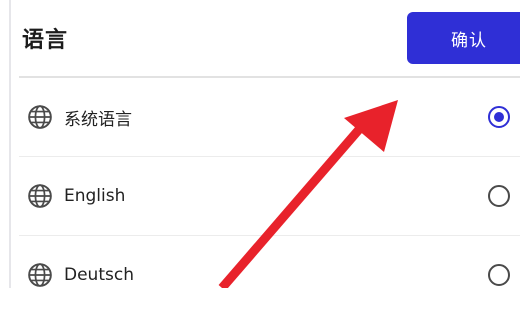 The width and height of the screenshot is (520, 314). I want to click on page-title: 语言, so click(45, 40).